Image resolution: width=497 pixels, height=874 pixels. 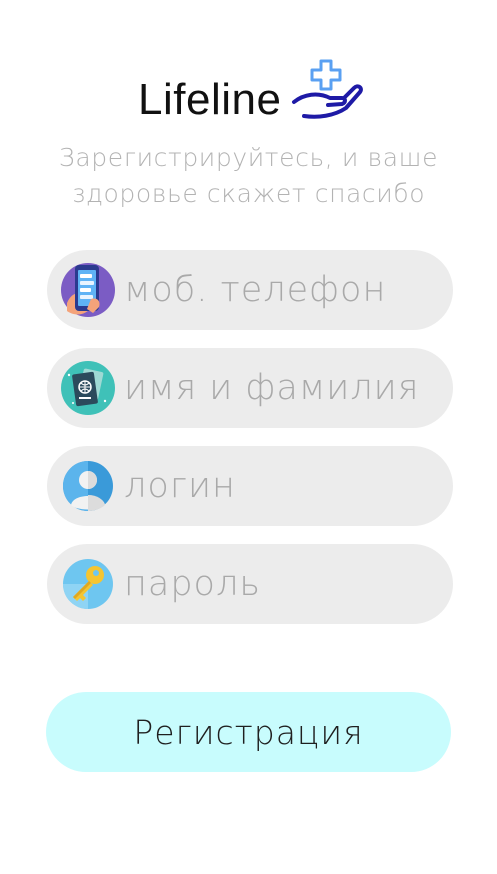 What do you see at coordinates (210, 99) in the screenshot?
I see `app-name: Lifeline` at bounding box center [210, 99].